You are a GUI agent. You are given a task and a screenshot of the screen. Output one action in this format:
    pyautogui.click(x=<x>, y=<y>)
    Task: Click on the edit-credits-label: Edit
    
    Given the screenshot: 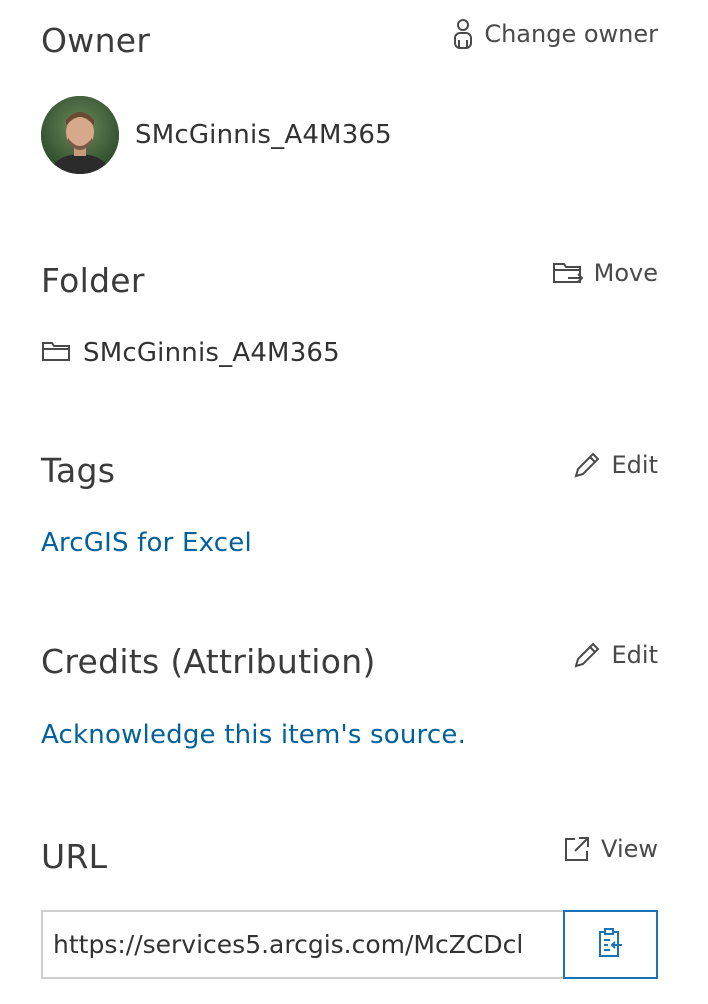 What is the action you would take?
    pyautogui.click(x=634, y=655)
    